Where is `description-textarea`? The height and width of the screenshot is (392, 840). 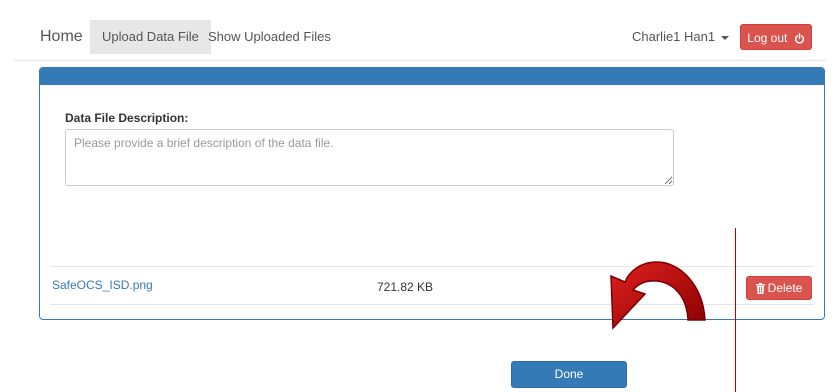 description-textarea is located at coordinates (369, 157).